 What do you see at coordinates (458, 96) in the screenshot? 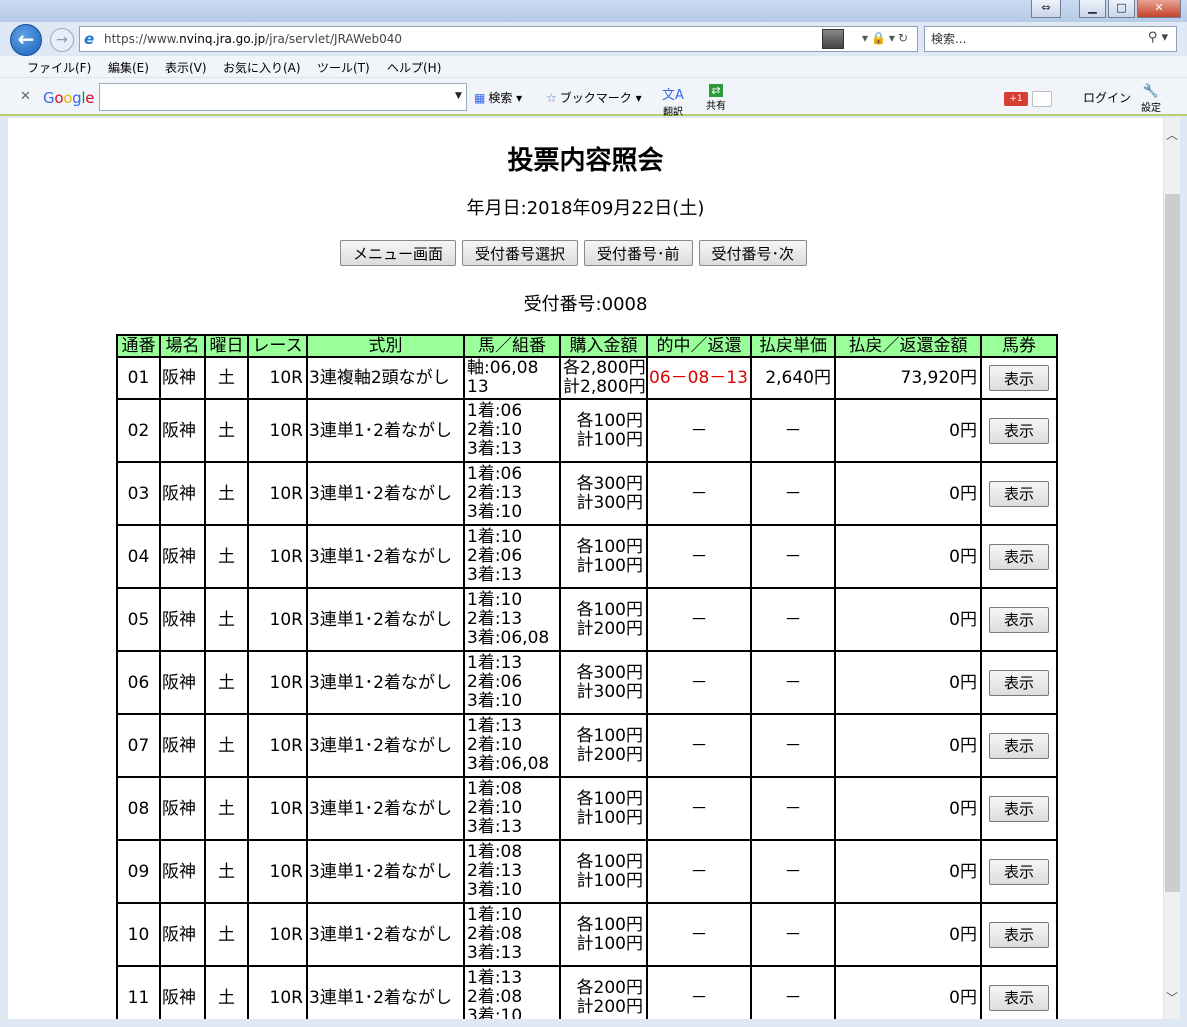
I see `google-dropdown-icon: ▼` at bounding box center [458, 96].